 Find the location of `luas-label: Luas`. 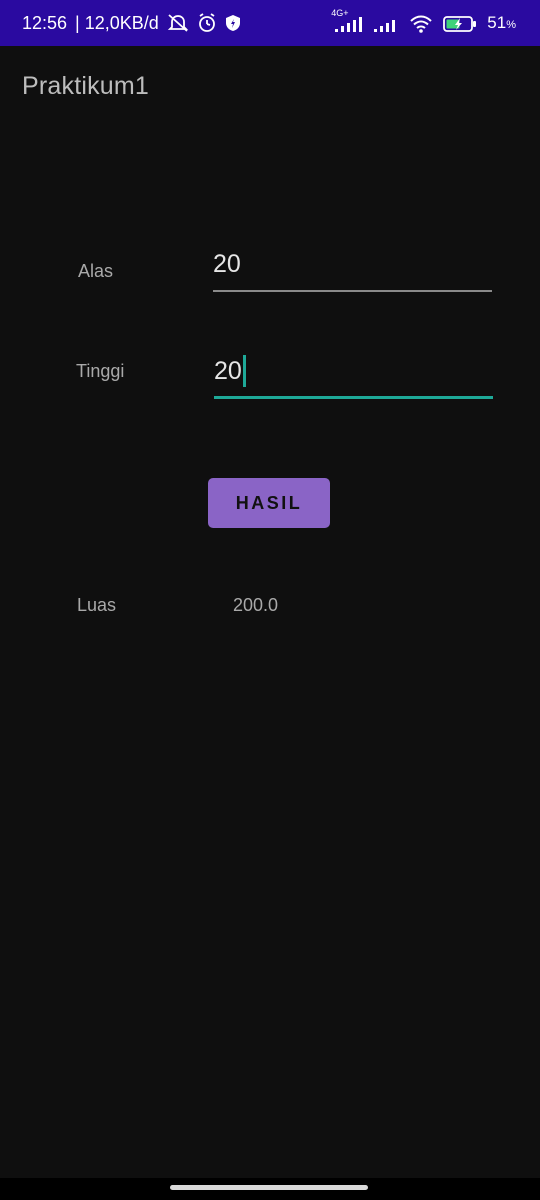

luas-label: Luas is located at coordinates (97, 605).